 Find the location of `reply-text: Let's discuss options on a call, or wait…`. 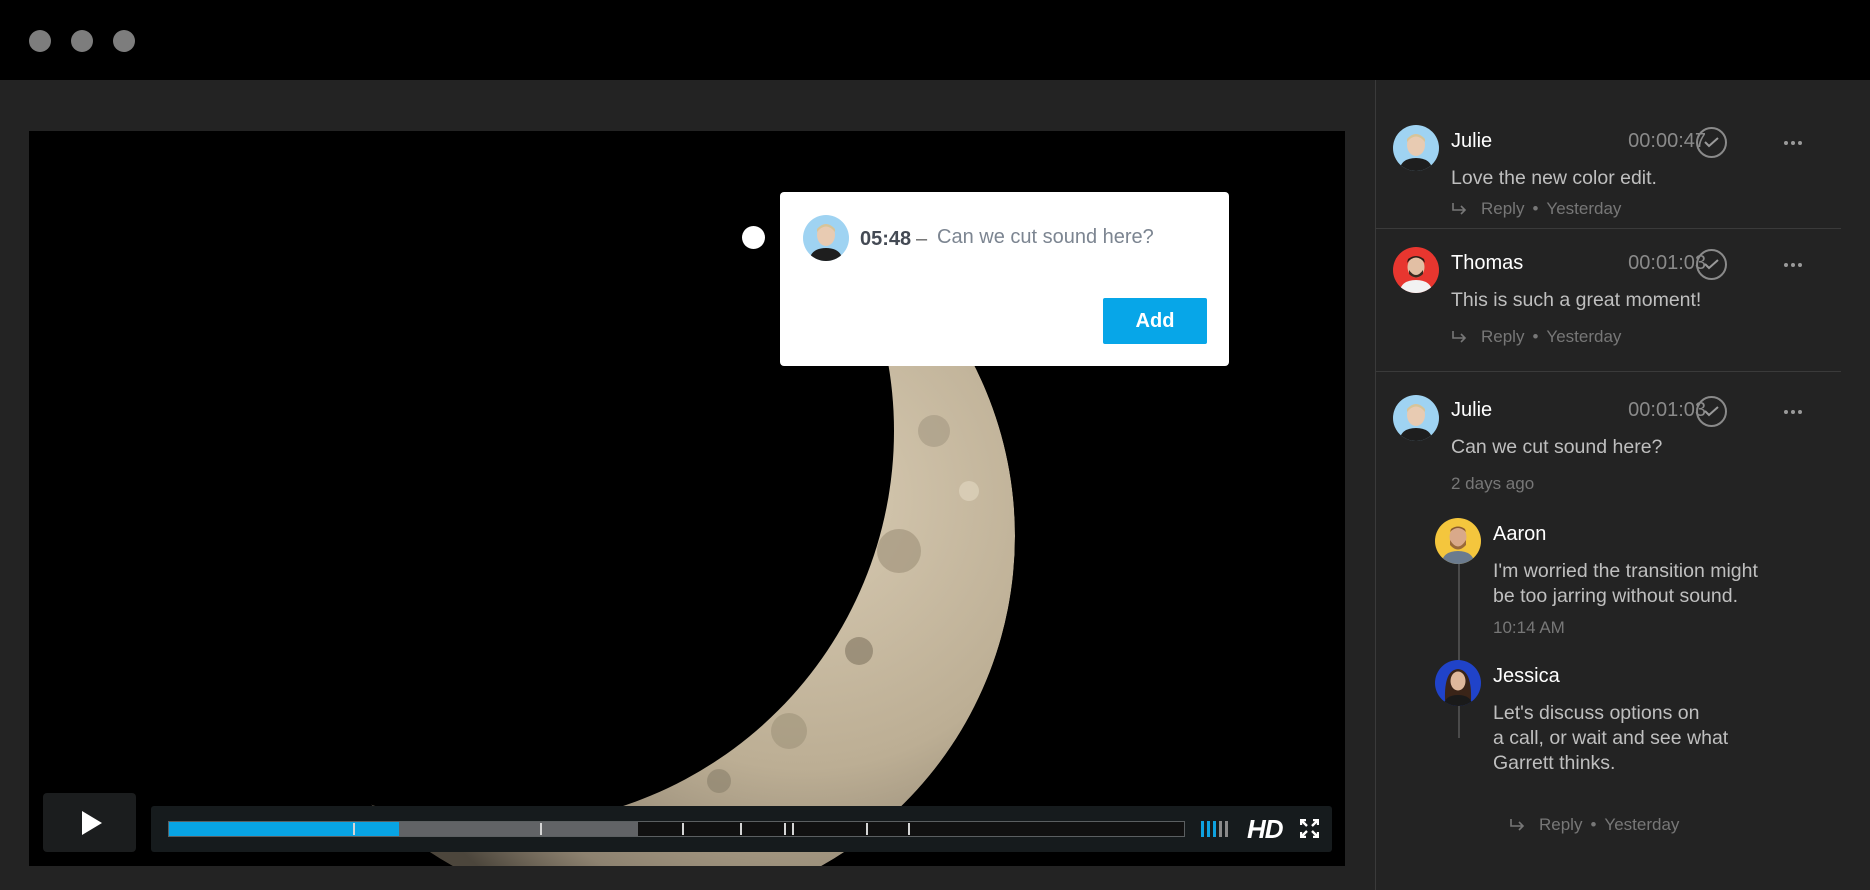

reply-text: Let's discuss options on a call, or wait… is located at coordinates (1611, 738).